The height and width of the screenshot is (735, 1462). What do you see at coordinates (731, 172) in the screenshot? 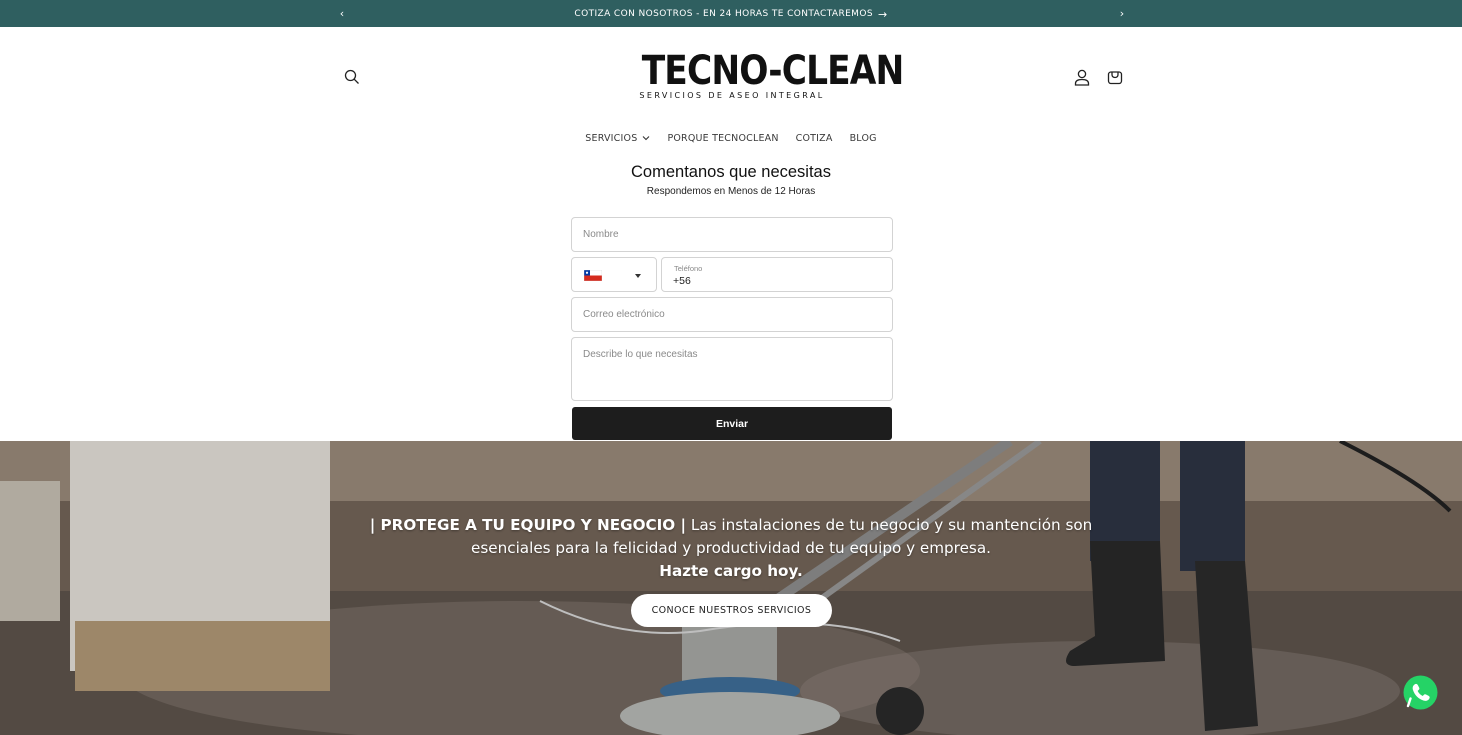
I see `form-title: Comentanos que necesitas` at bounding box center [731, 172].